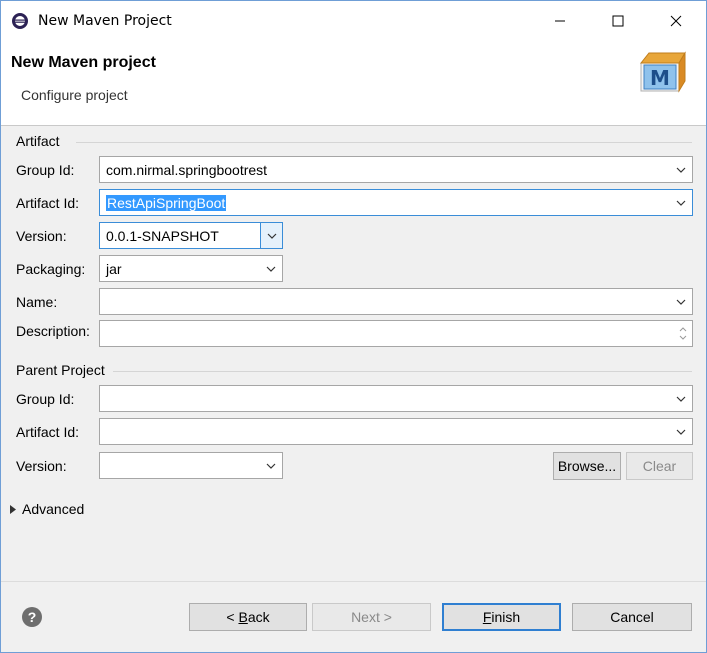 This screenshot has width=707, height=653. What do you see at coordinates (48, 203) in the screenshot?
I see `artifact-id-label: Artifact Id:` at bounding box center [48, 203].